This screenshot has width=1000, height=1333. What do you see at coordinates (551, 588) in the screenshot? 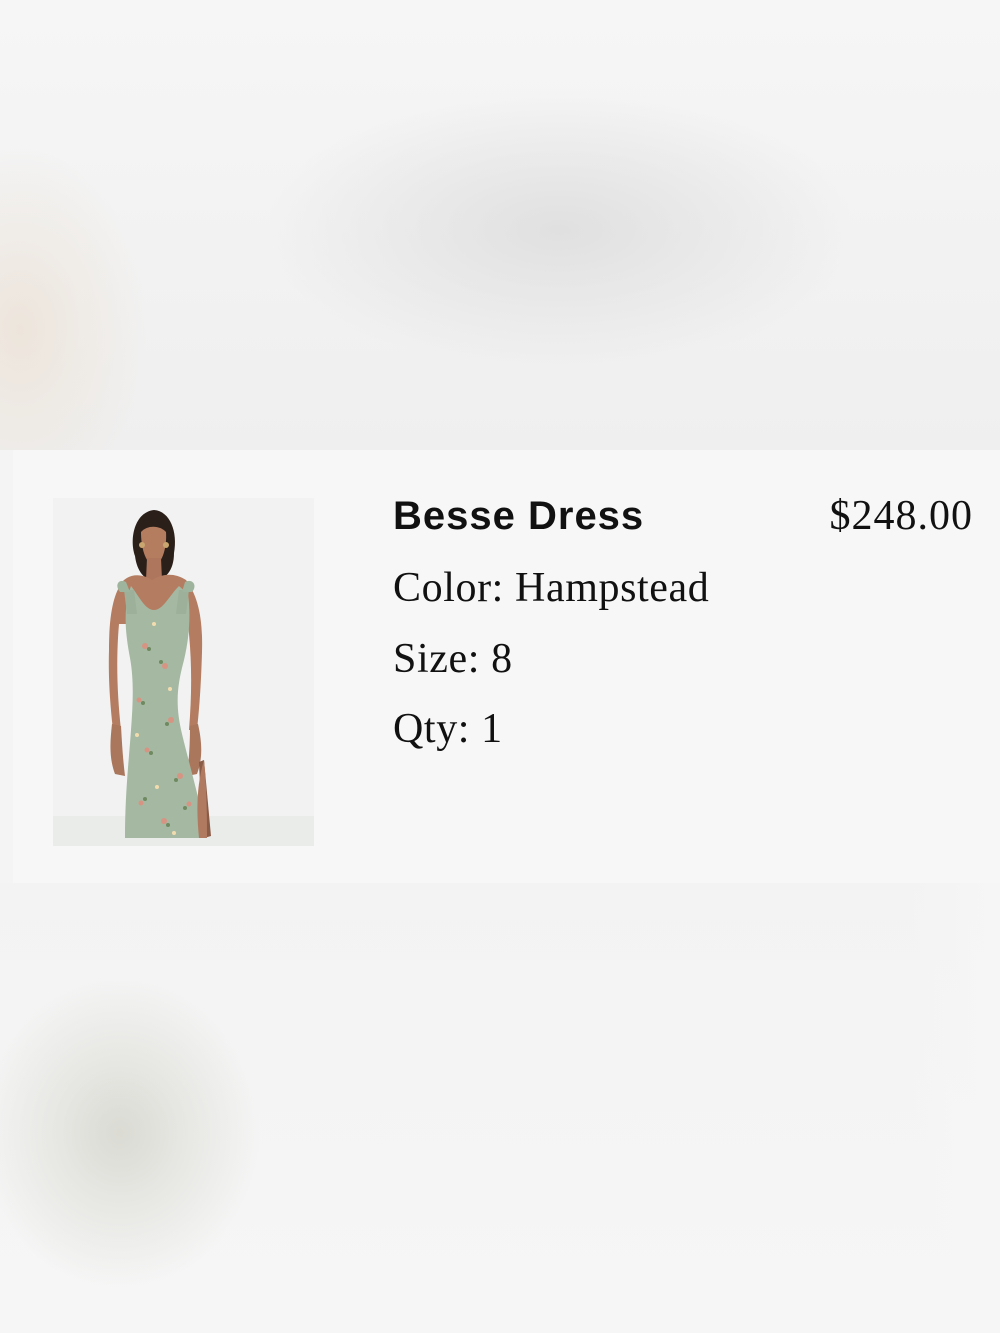
I see `product-color: Color: Hampstead` at bounding box center [551, 588].